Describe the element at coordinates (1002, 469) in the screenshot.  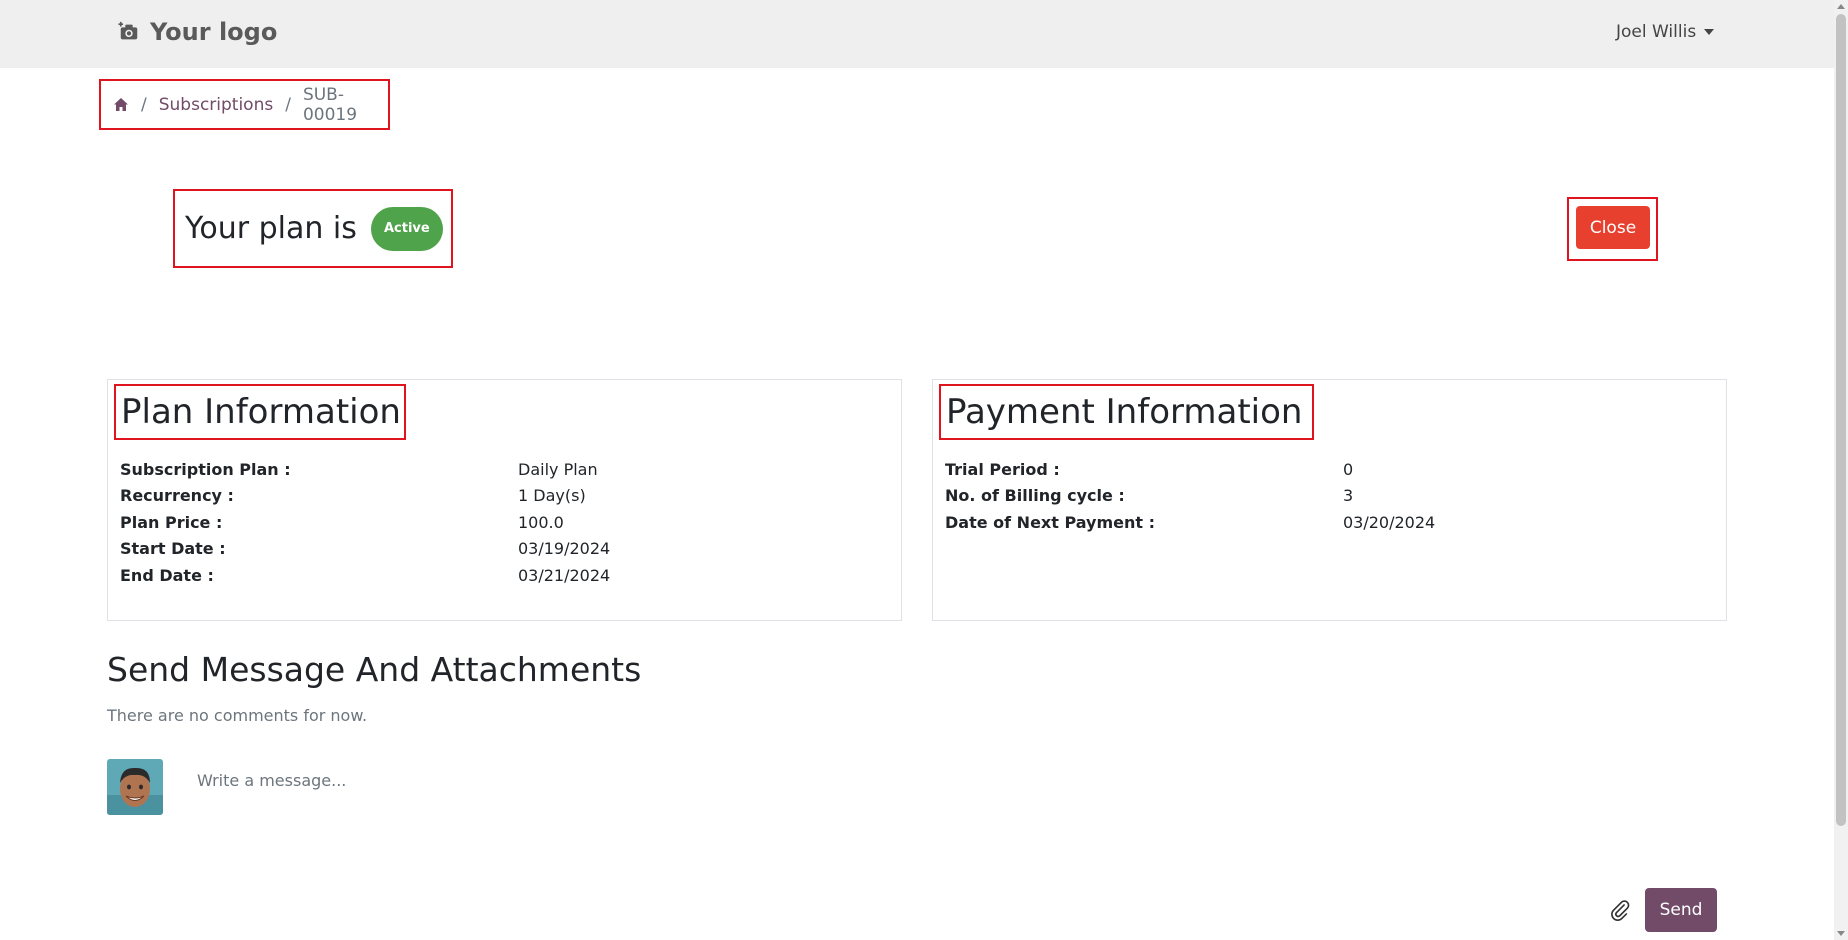
I see `info-label: Trial Period :` at that location.